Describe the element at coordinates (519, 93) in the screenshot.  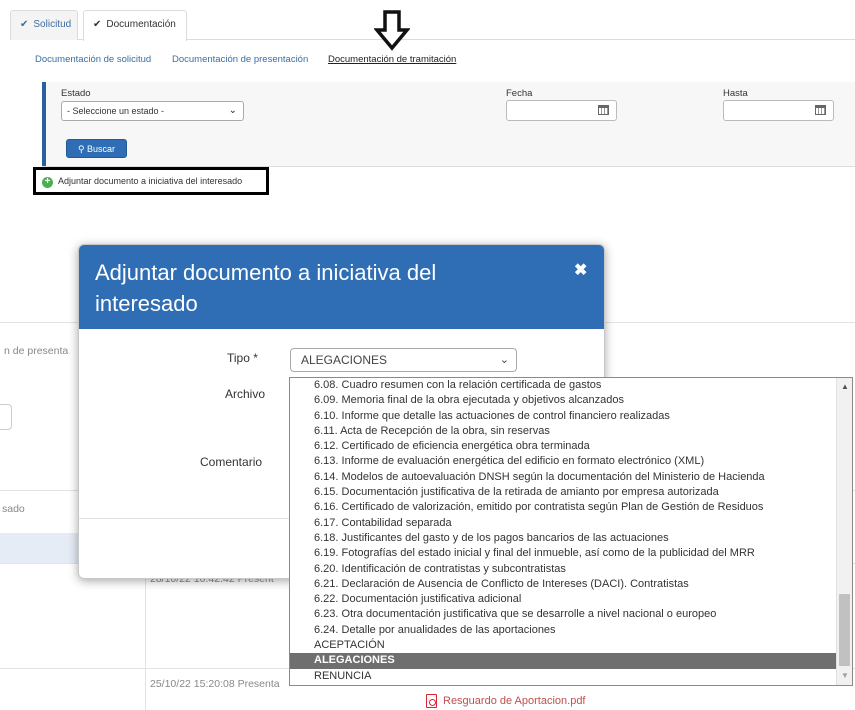
I see `fecha-label: Fecha` at that location.